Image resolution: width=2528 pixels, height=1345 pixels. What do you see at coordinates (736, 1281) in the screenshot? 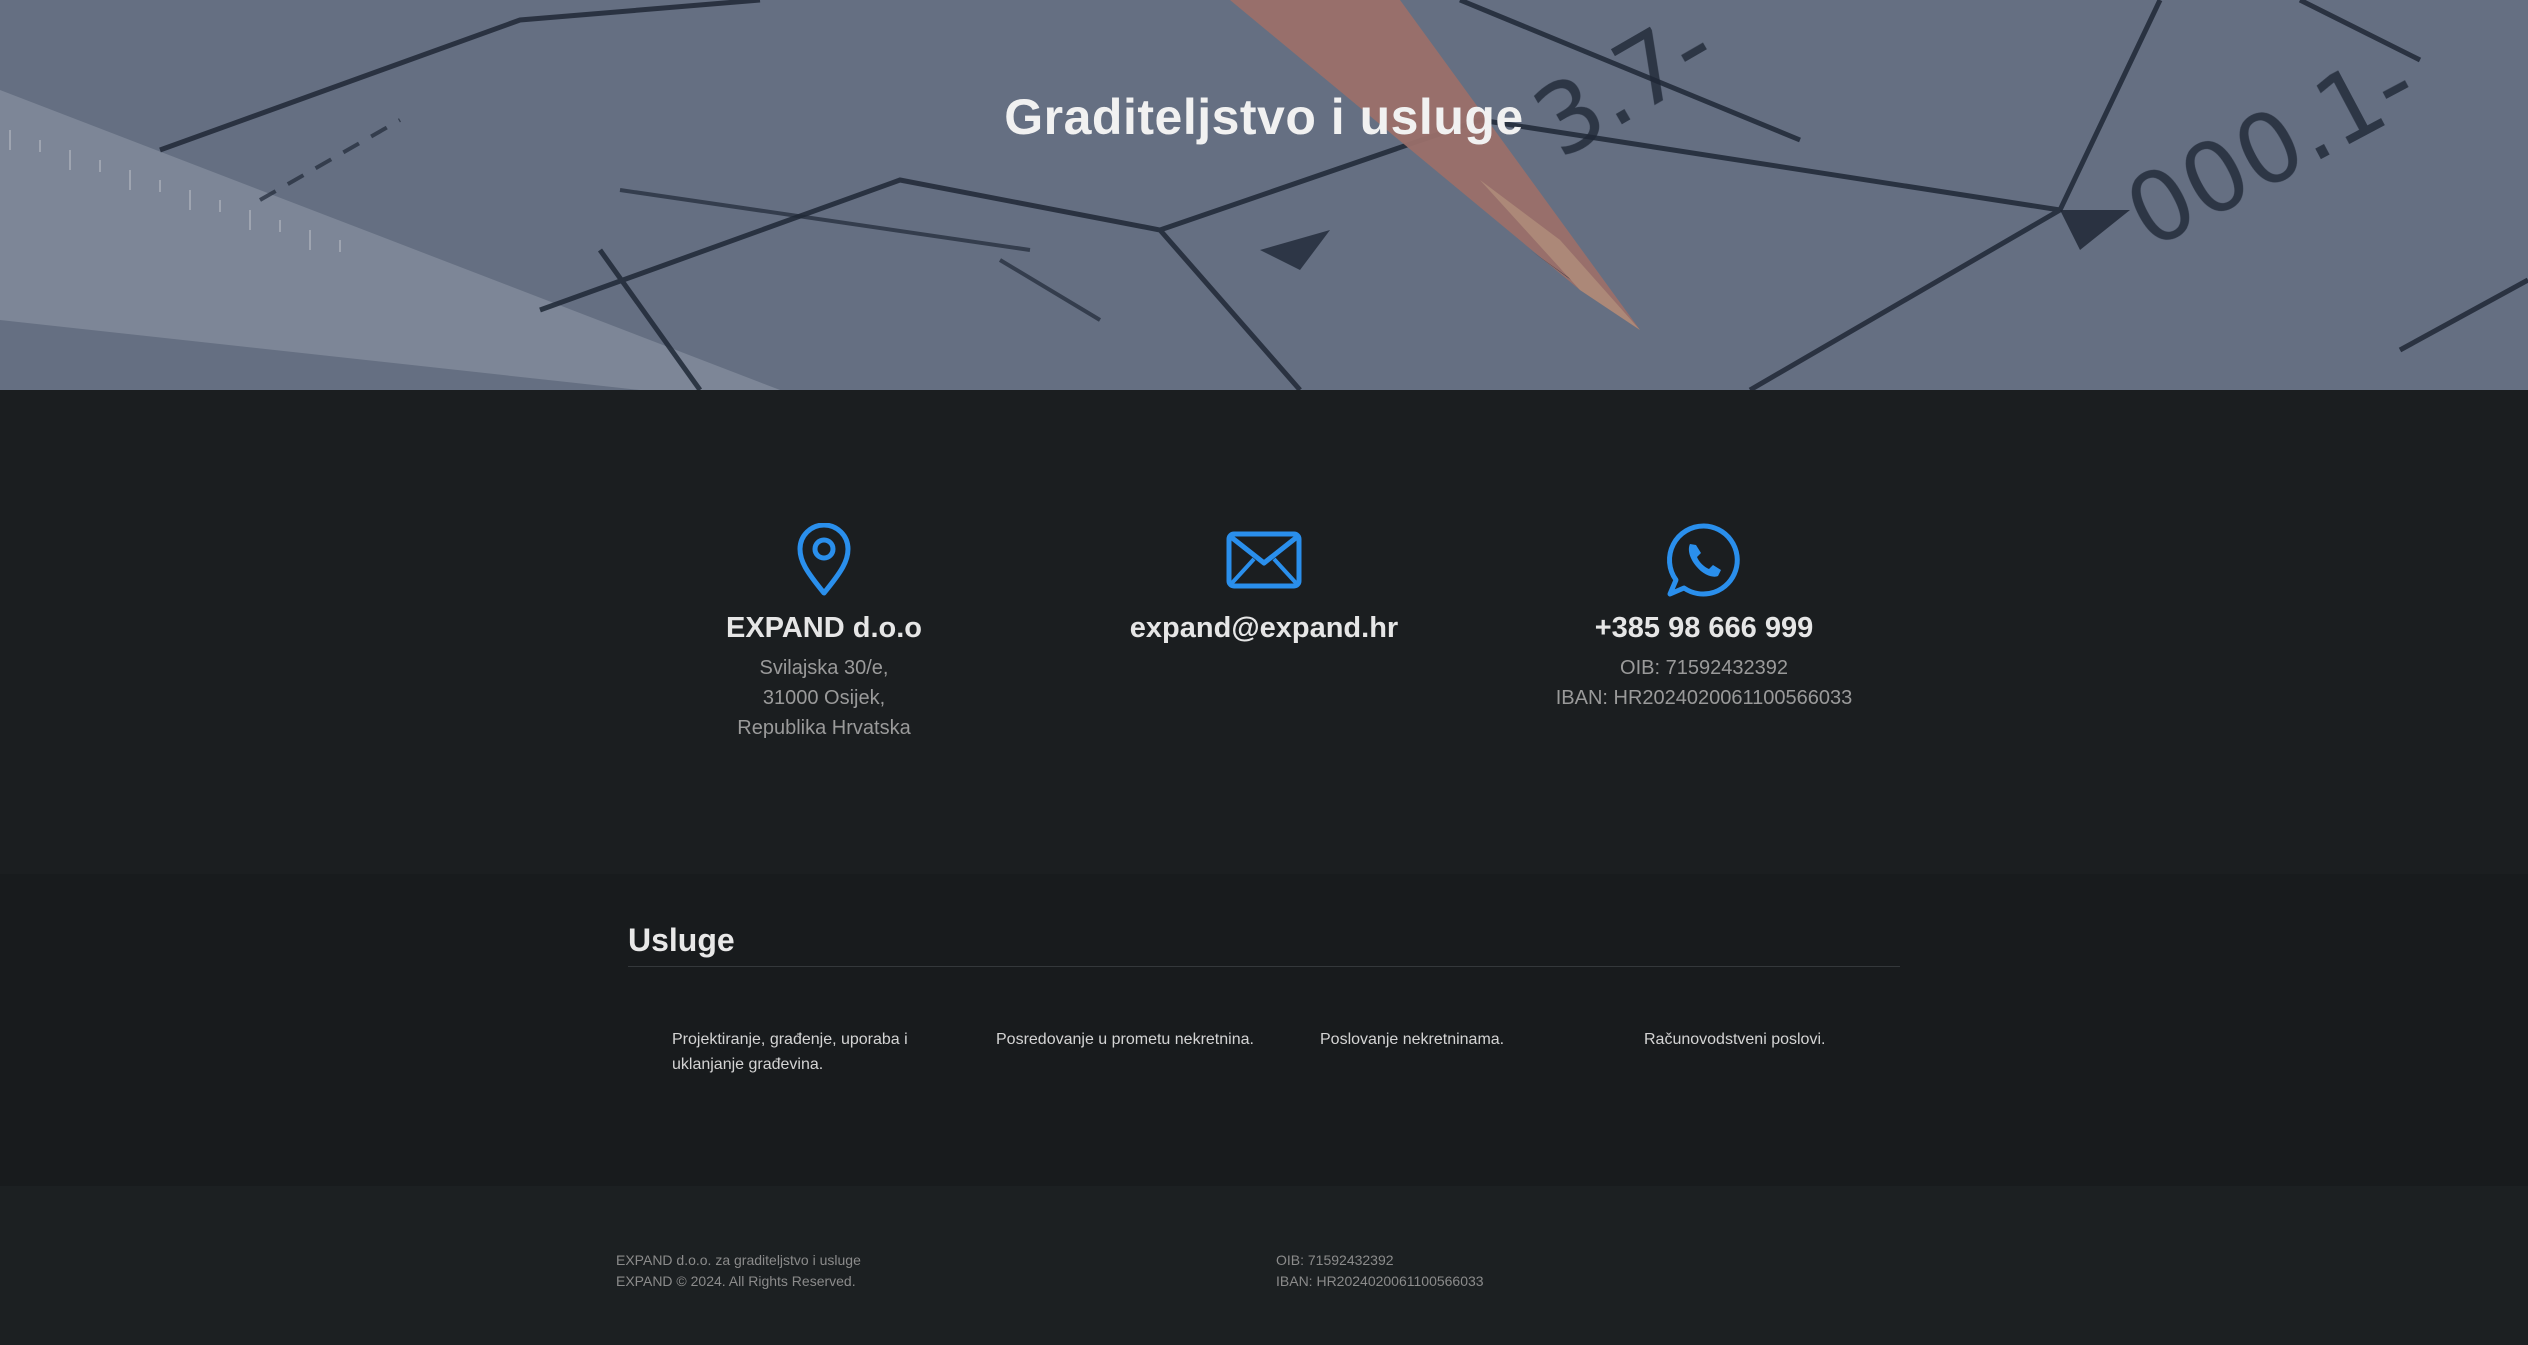
I see `copyright-text: EXPAND © 2024. All Rights Reserved.` at bounding box center [736, 1281].